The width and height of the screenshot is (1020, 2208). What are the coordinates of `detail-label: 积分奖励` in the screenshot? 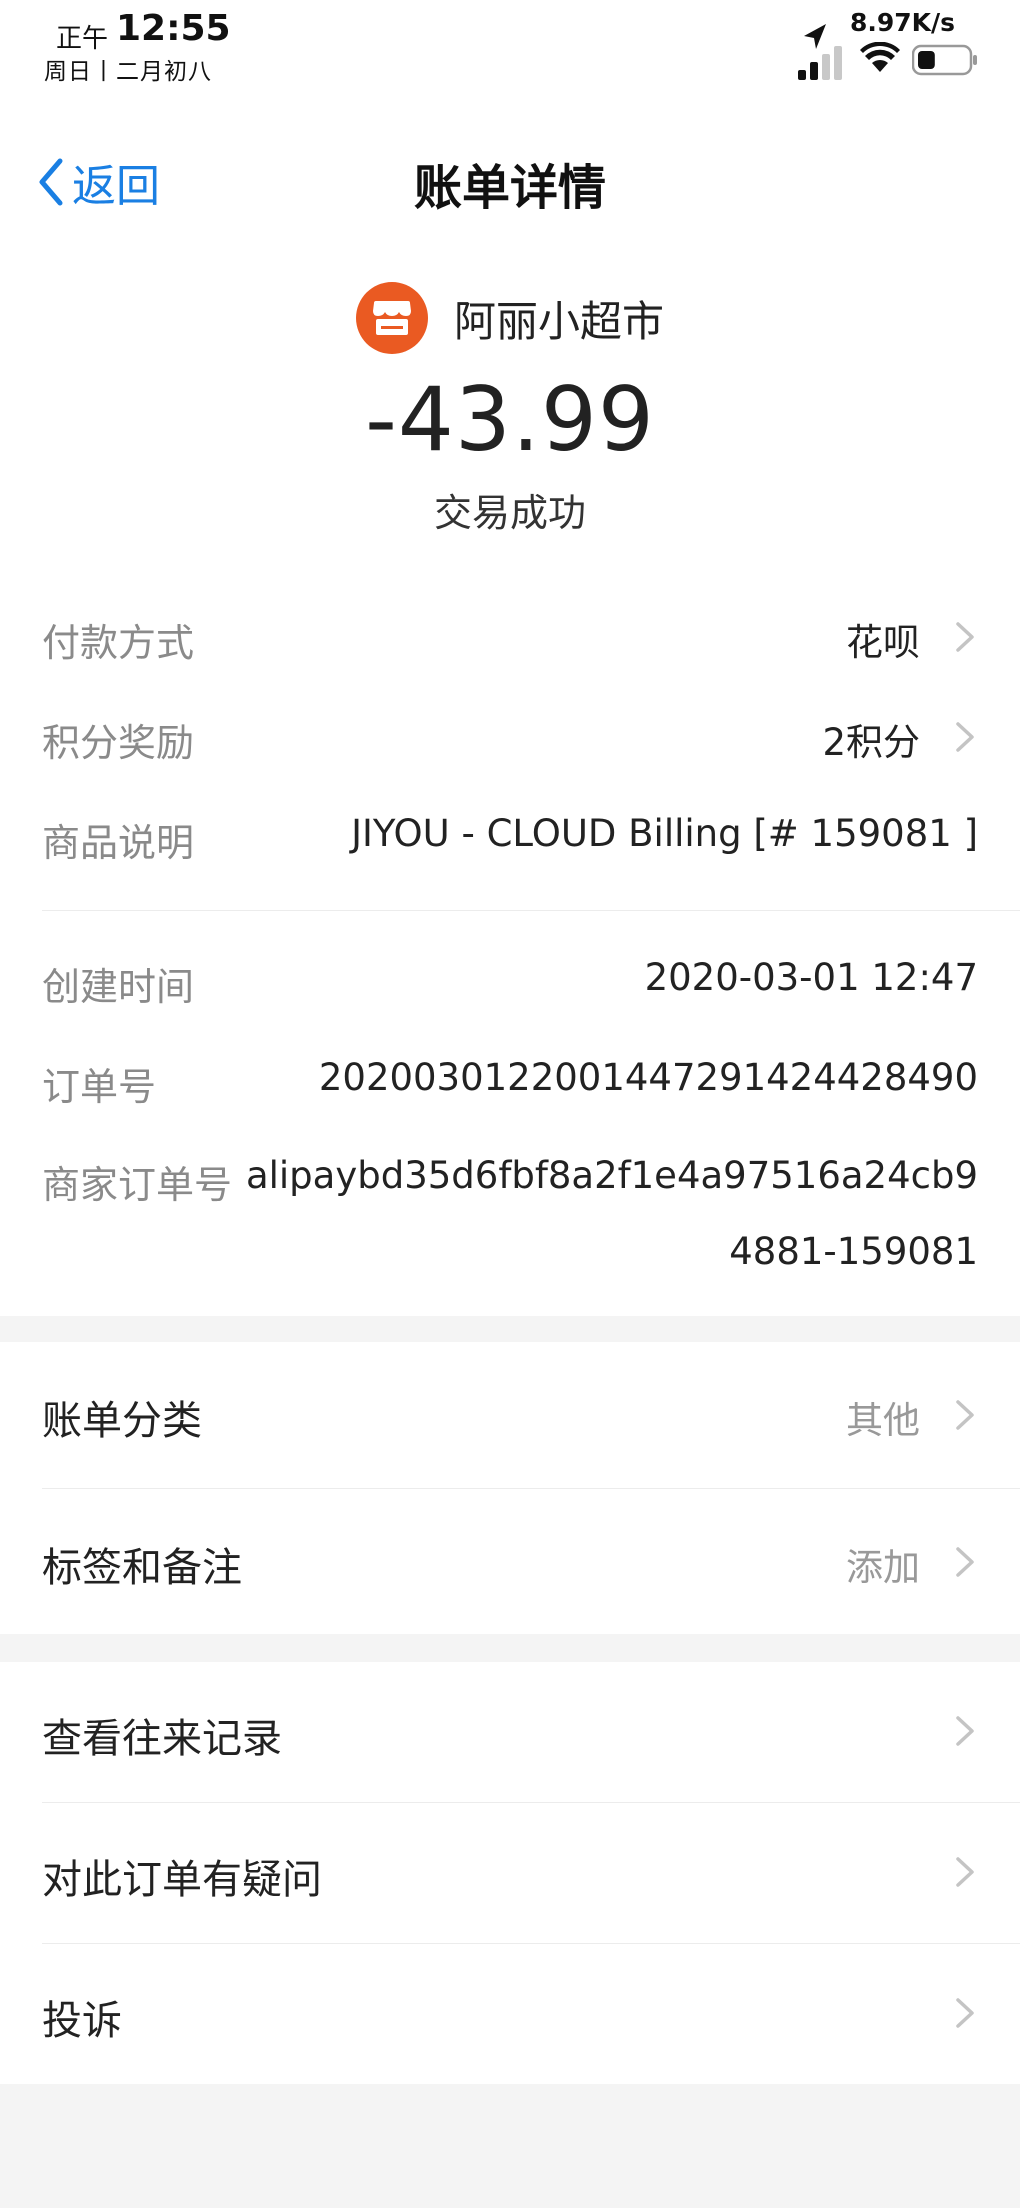 It's located at (118, 743).